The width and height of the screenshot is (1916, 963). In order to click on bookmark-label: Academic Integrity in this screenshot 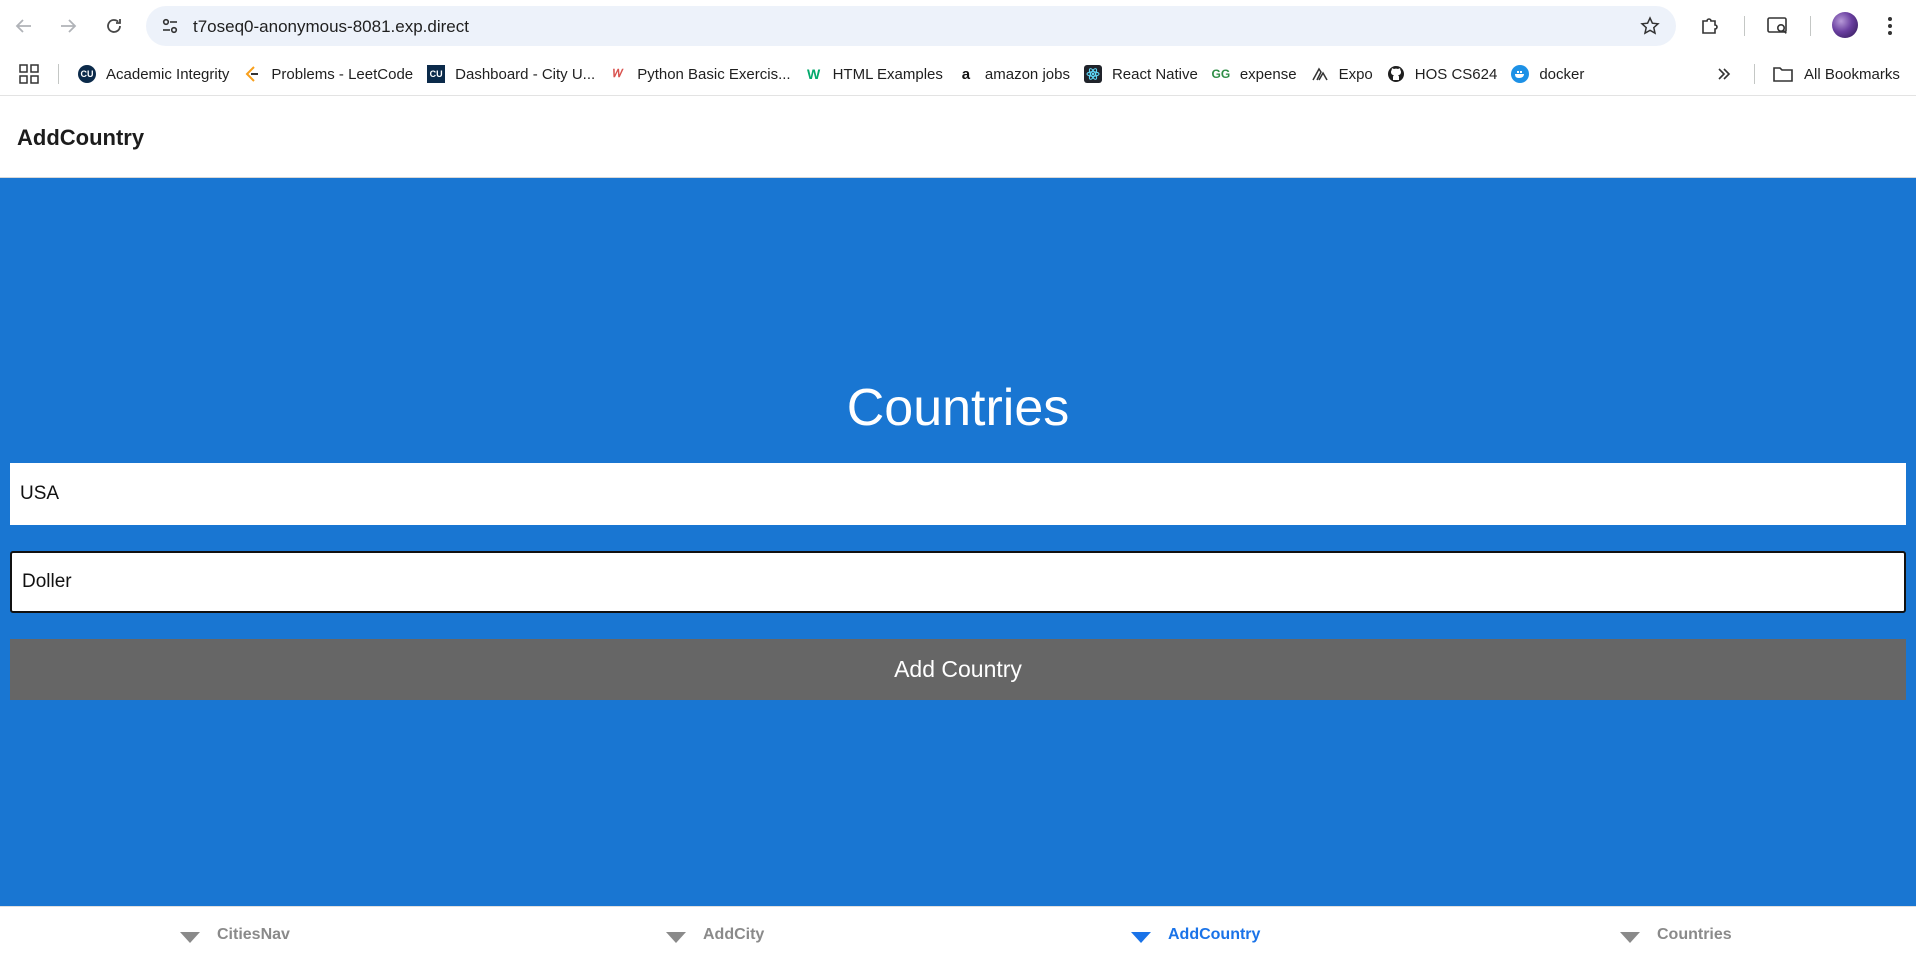, I will do `click(168, 74)`.